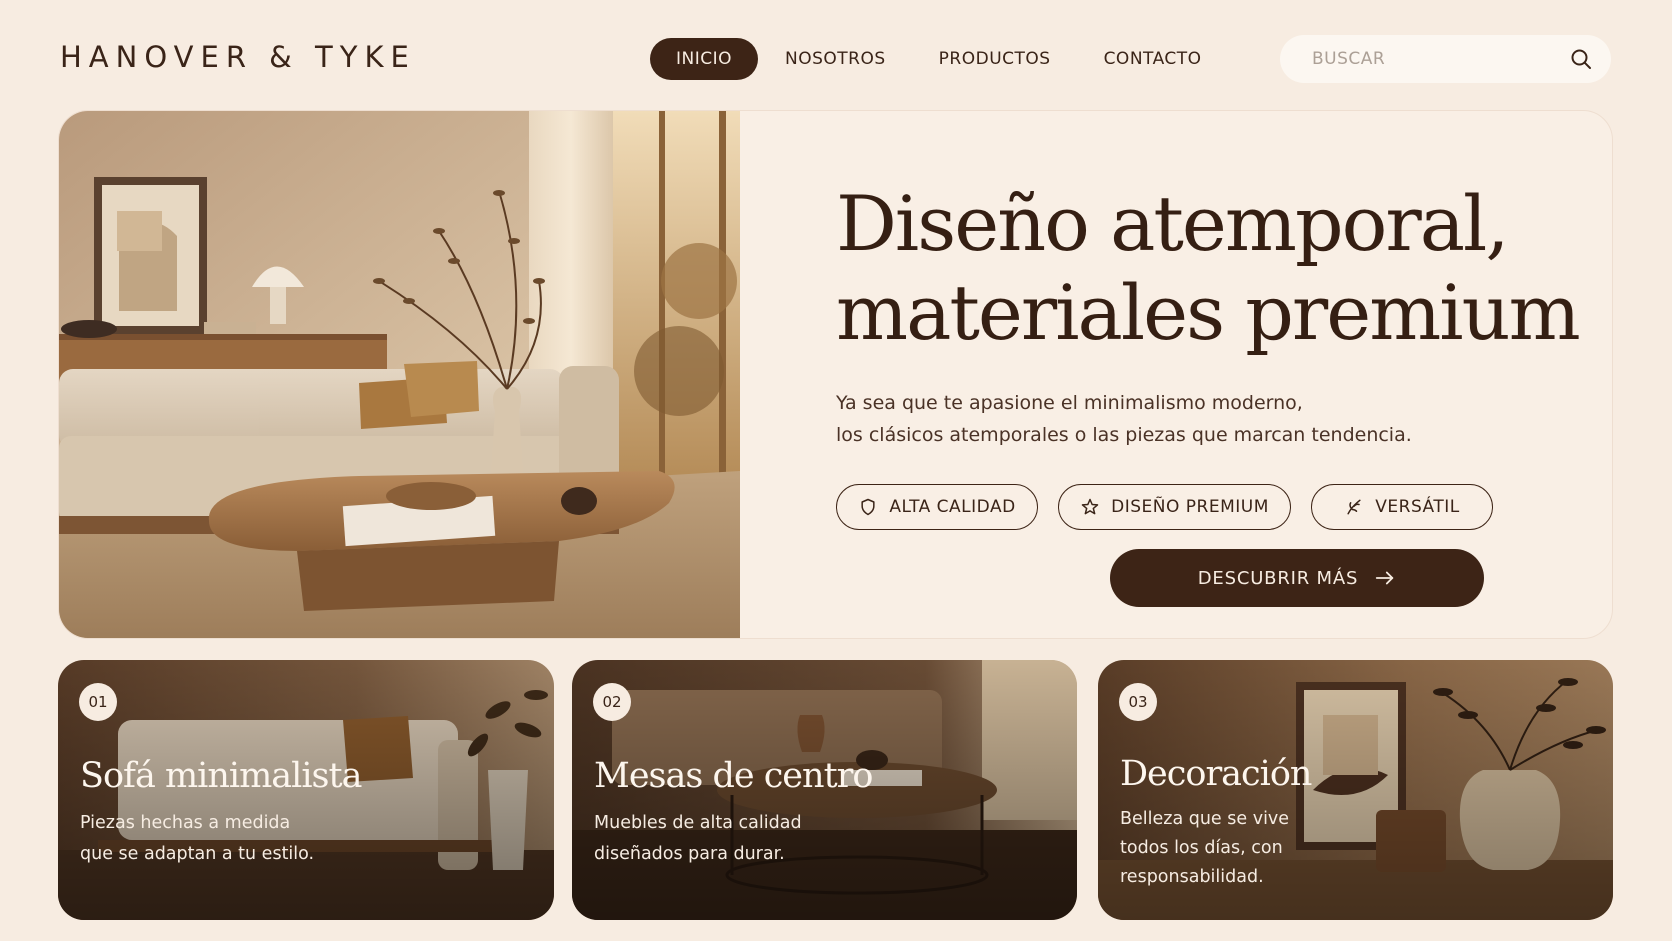  What do you see at coordinates (704, 59) in the screenshot?
I see `nav-item-inicio: INICIO` at bounding box center [704, 59].